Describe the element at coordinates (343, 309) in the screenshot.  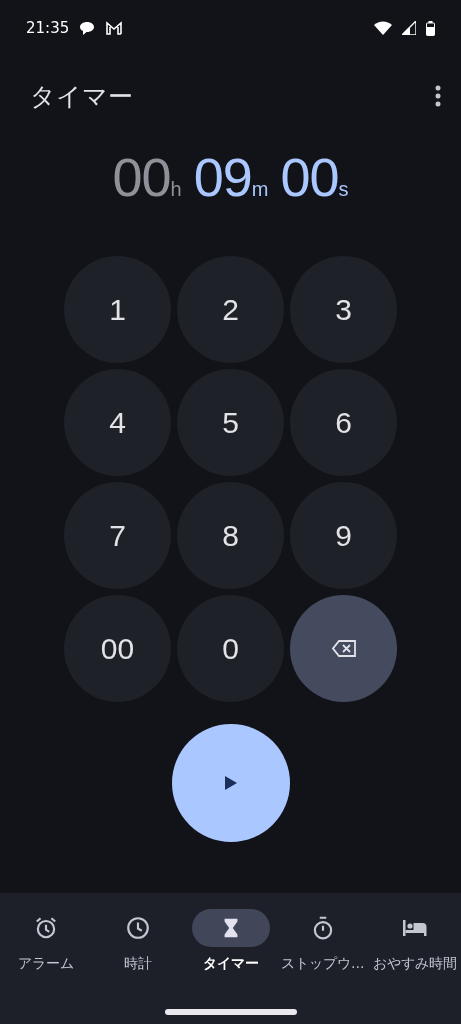
I see `digit-key: 3` at that location.